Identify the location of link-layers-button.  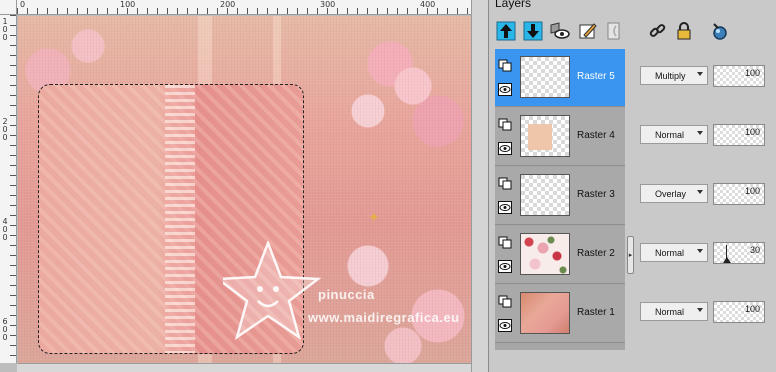
(658, 31).